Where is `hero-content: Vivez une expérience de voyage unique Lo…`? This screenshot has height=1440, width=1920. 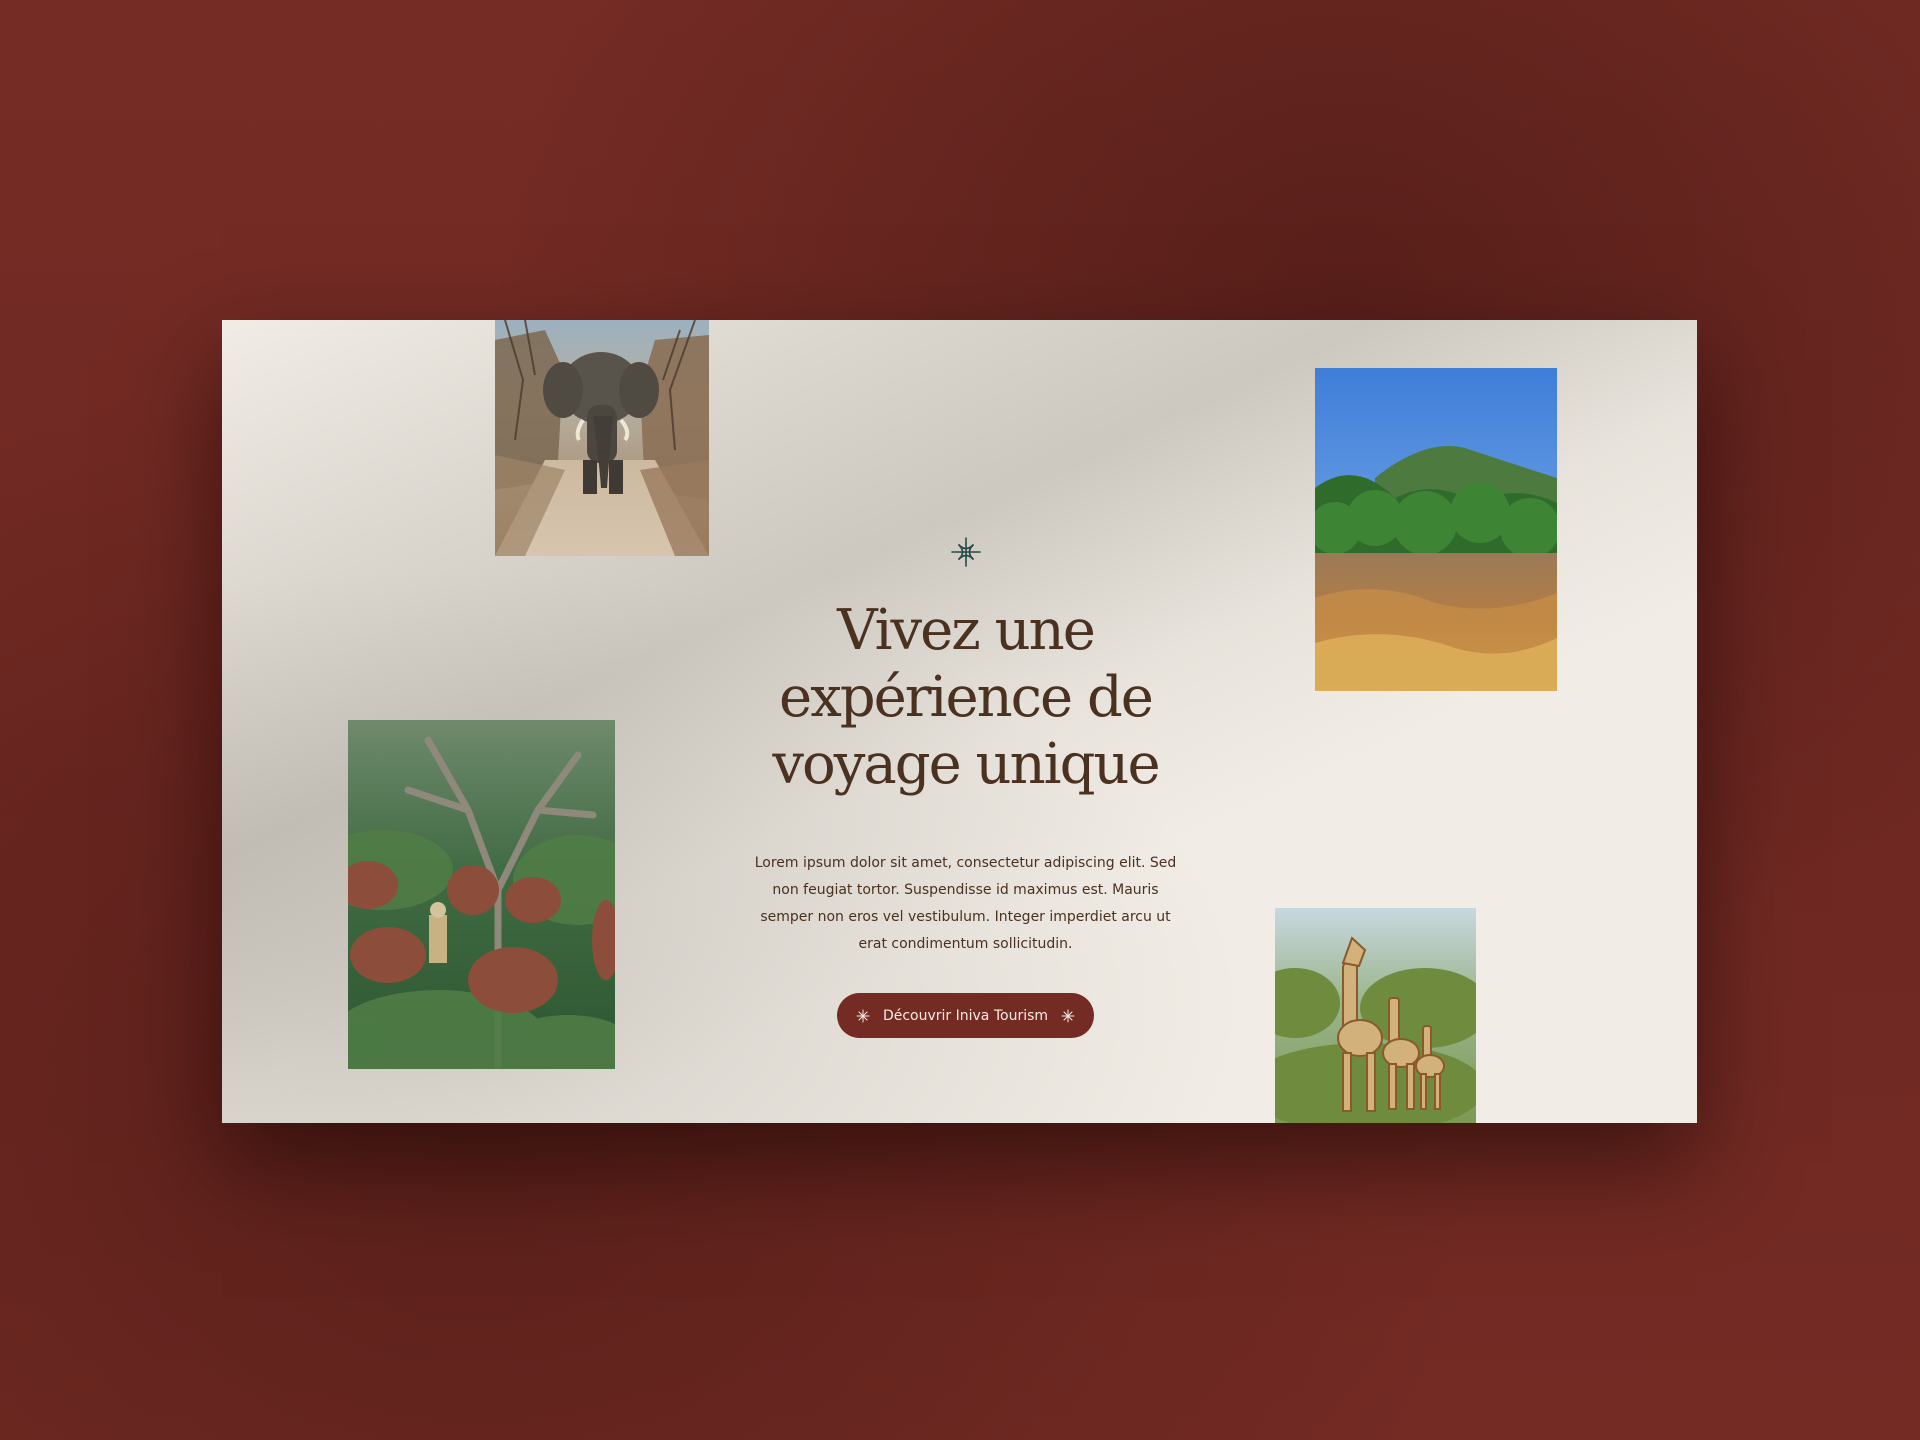
hero-content: Vivez une expérience de voyage unique Lo… is located at coordinates (965, 786).